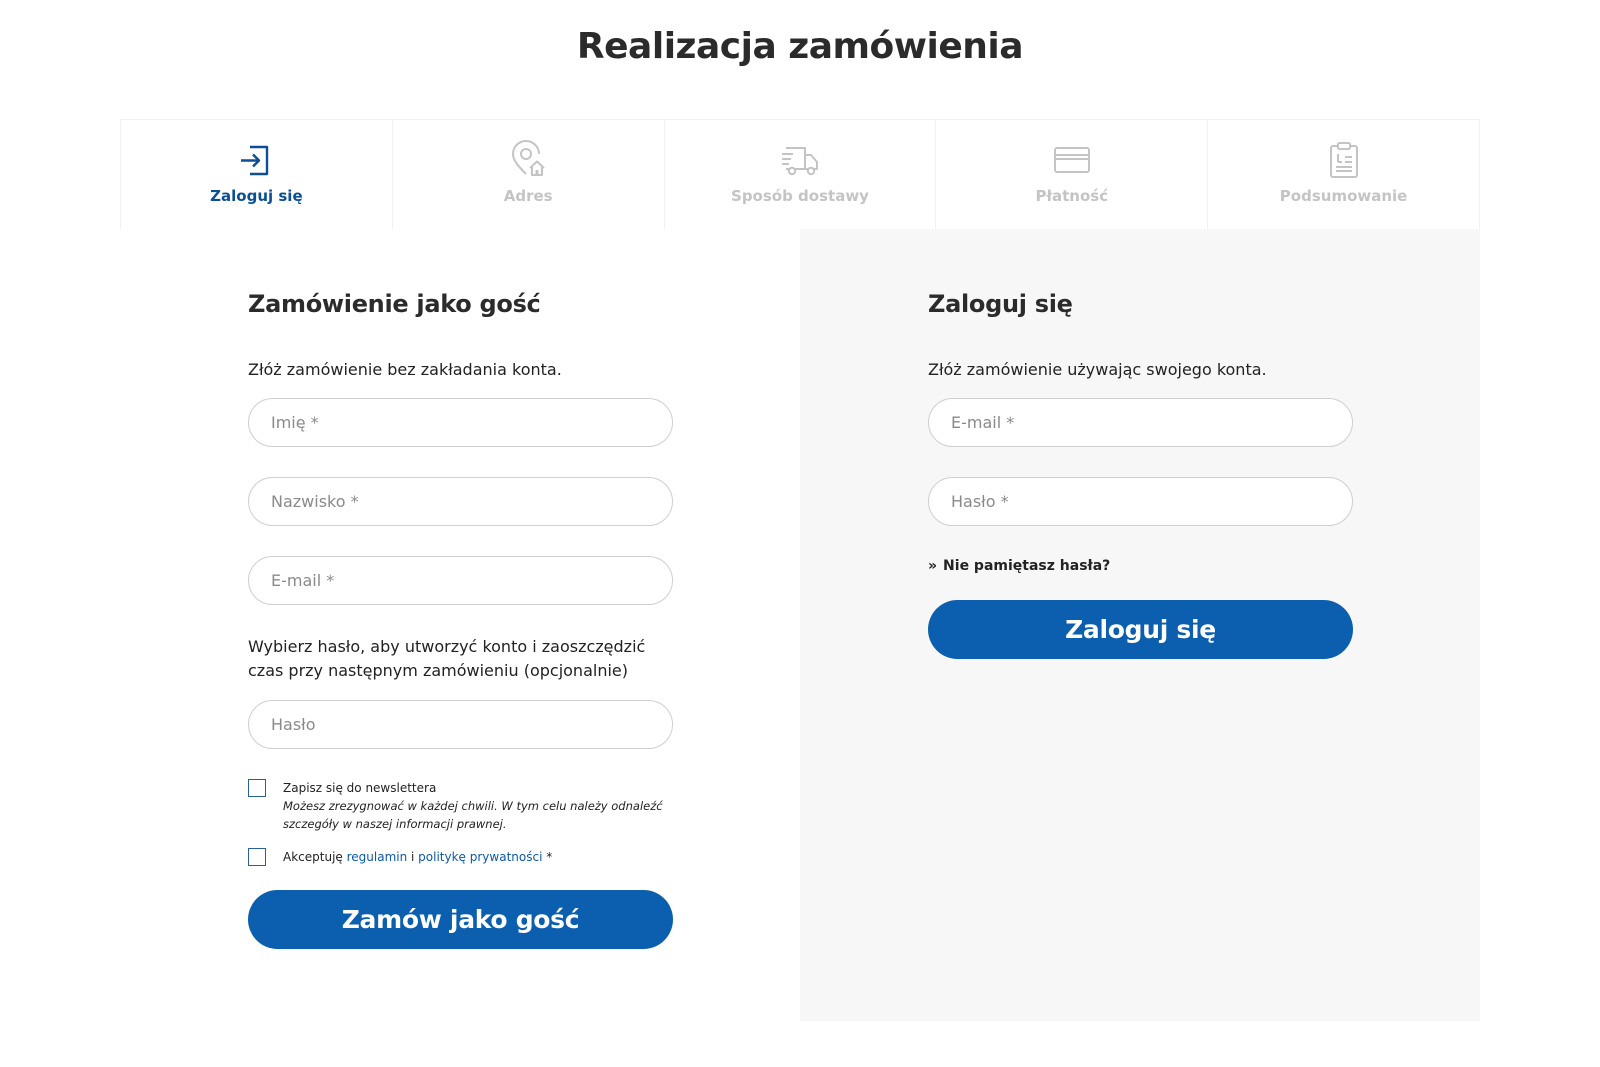 The height and width of the screenshot is (1067, 1600). Describe the element at coordinates (1343, 196) in the screenshot. I see `step-label: Podsumowanie` at that location.